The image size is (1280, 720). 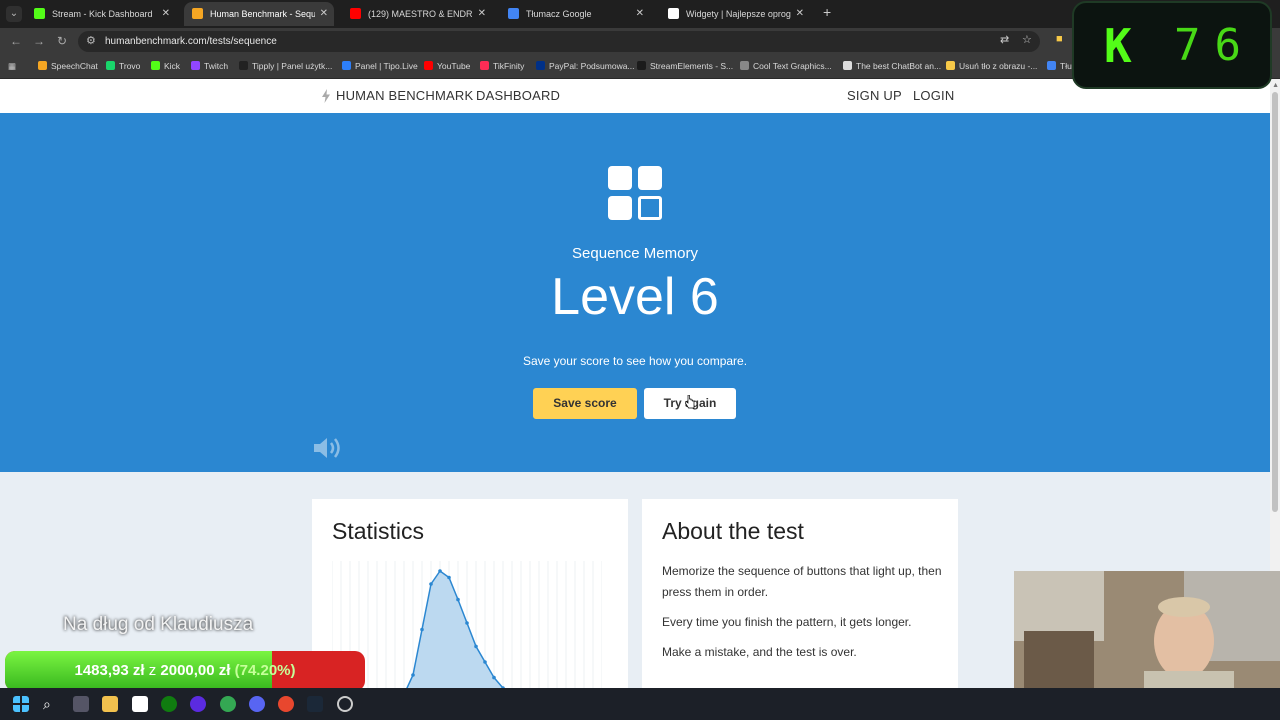 What do you see at coordinates (1275, 302) in the screenshot?
I see `scrollbar-thumb` at bounding box center [1275, 302].